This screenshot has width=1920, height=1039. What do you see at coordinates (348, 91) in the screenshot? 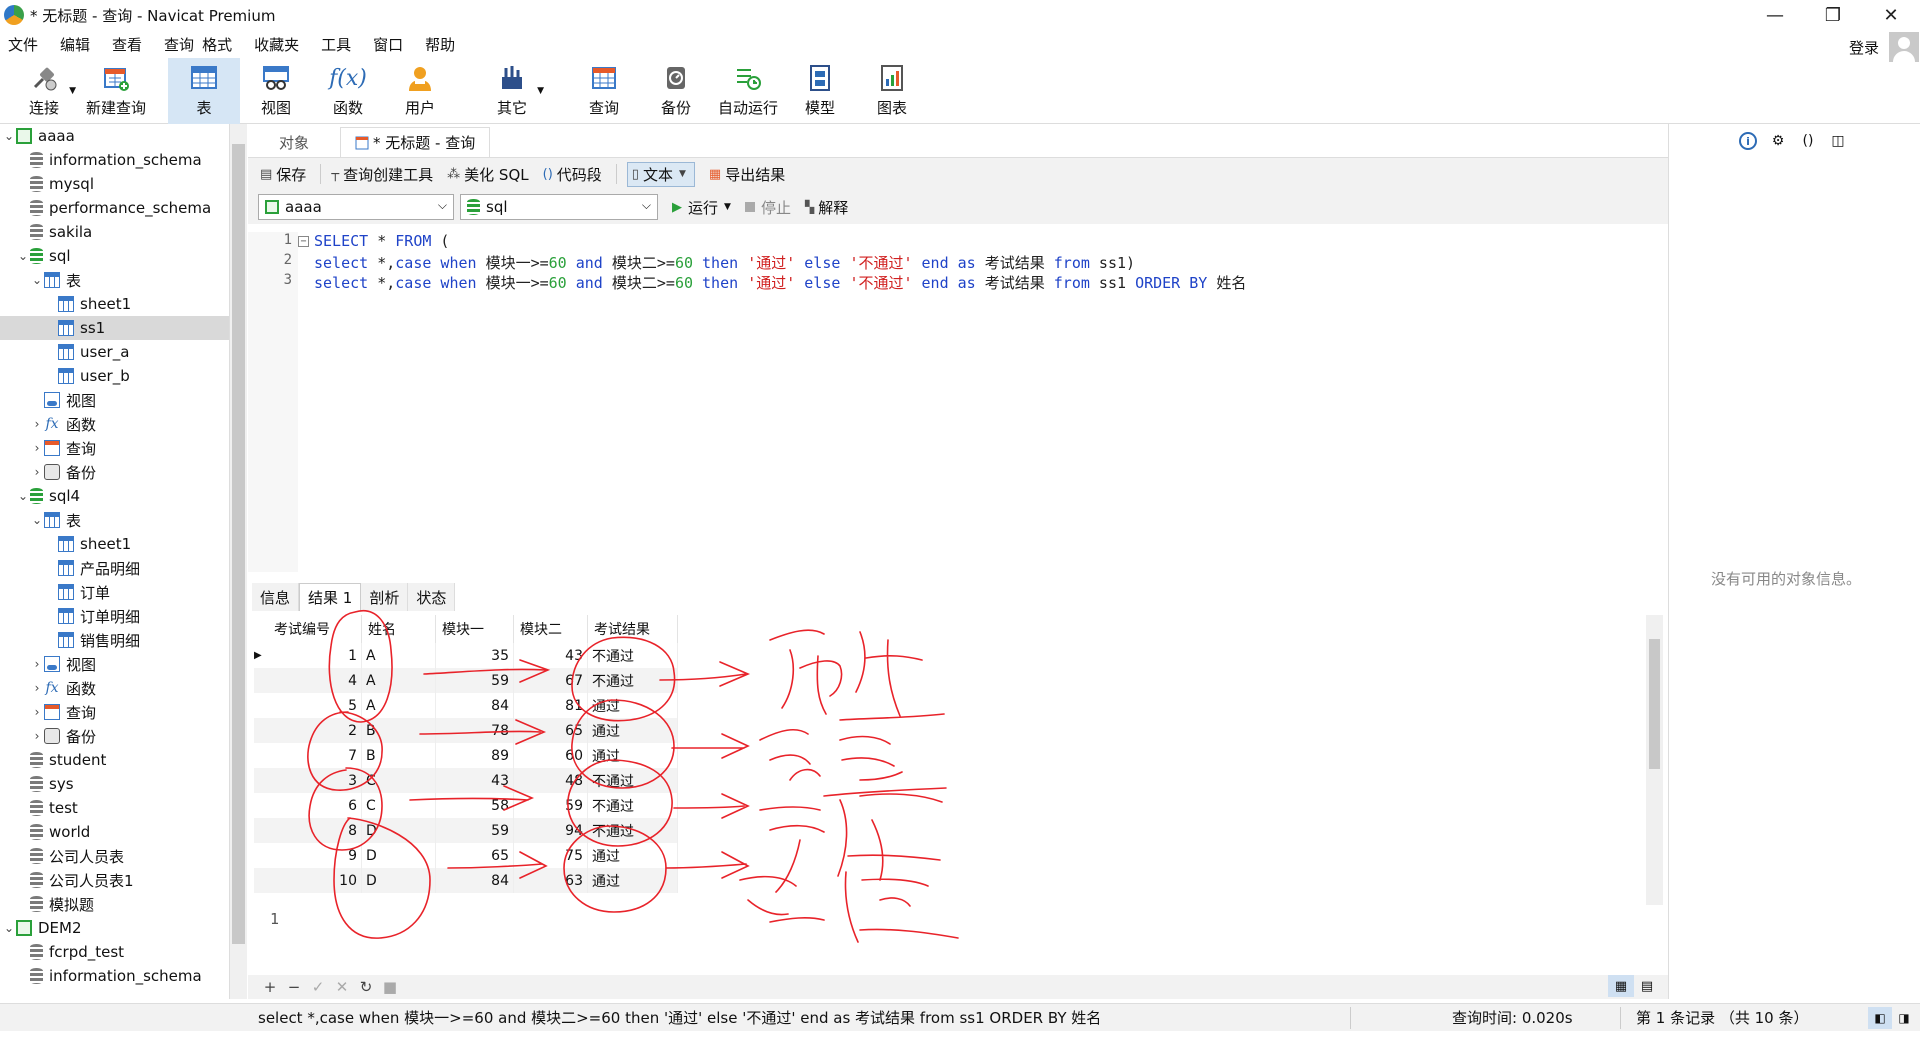
I see `toolbar-function-button: f(x) 函数` at bounding box center [348, 91].